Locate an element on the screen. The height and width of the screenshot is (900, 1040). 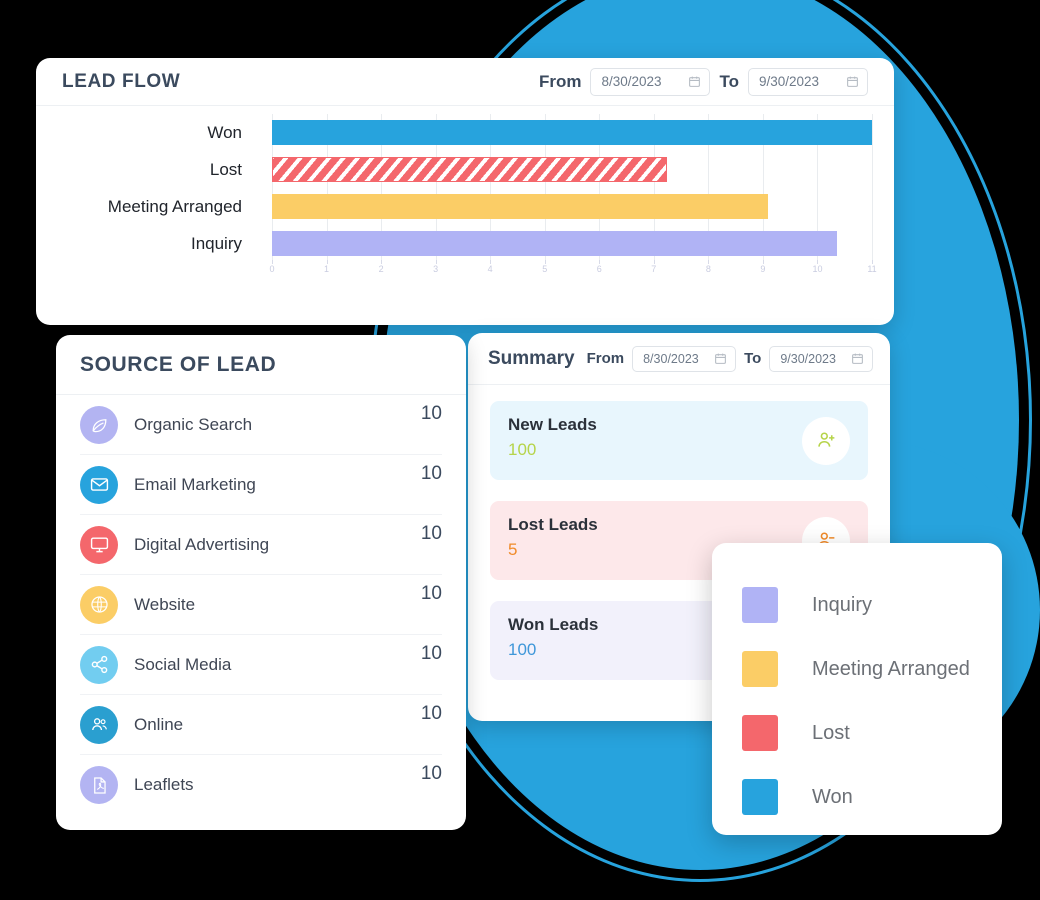
source-list-item: Digital Advertising 10 is located at coordinates (261, 545).